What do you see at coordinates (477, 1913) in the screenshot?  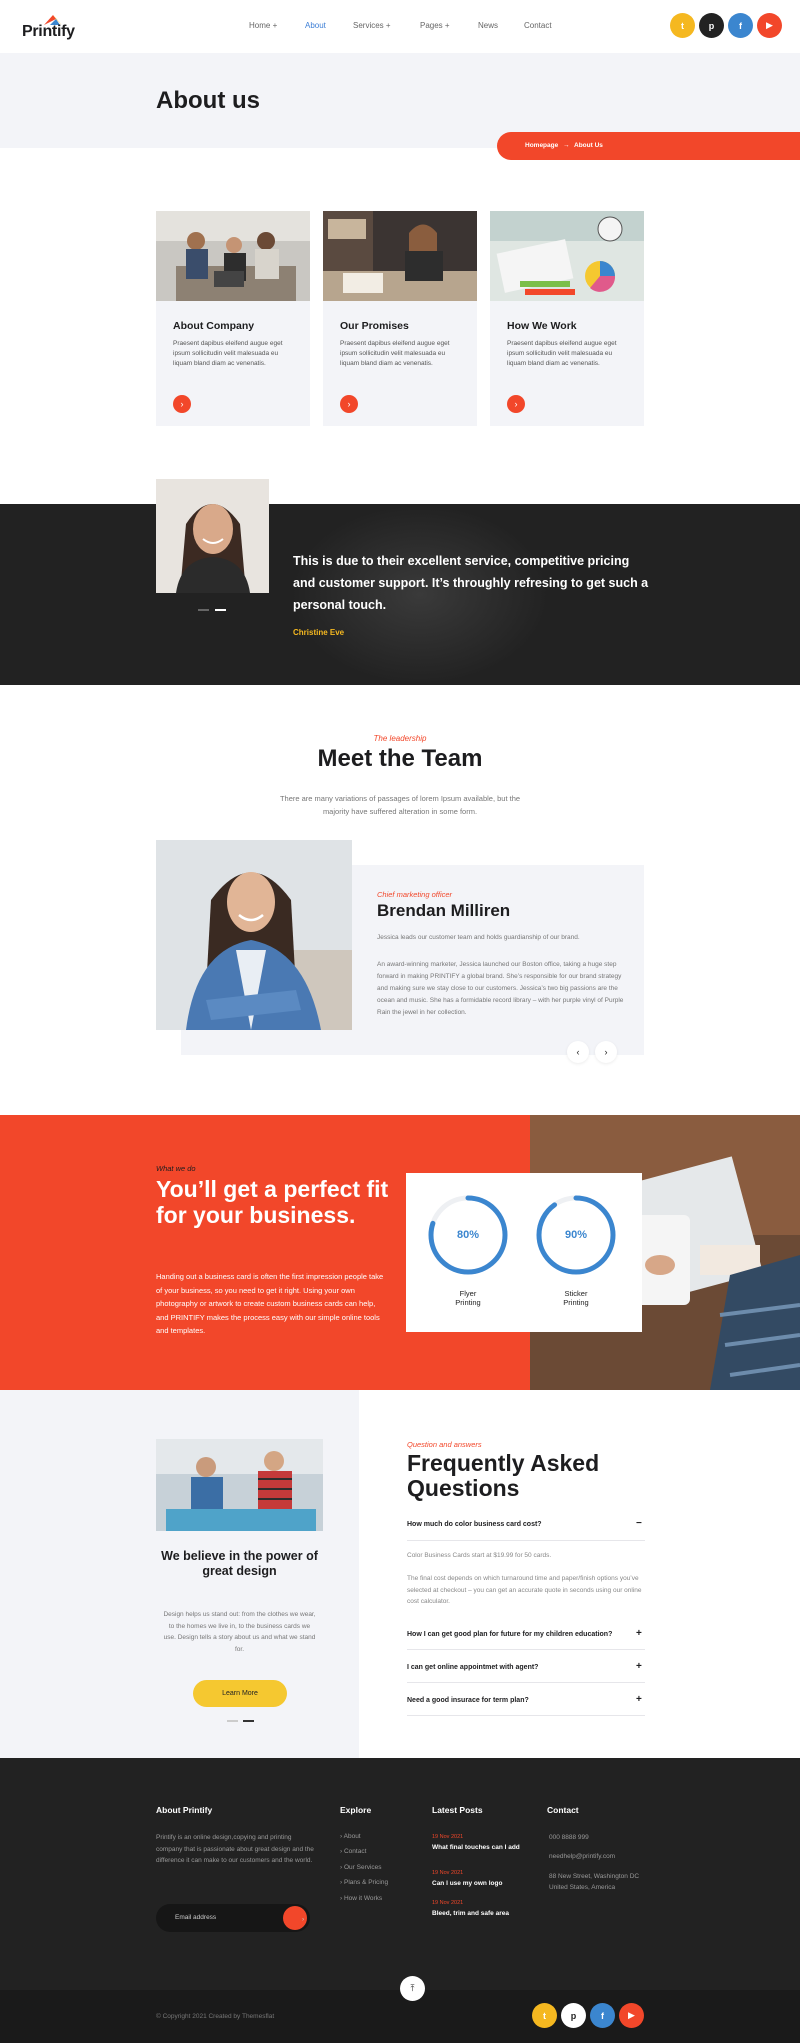 I see `post-title: Bleed, trim and safe area` at bounding box center [477, 1913].